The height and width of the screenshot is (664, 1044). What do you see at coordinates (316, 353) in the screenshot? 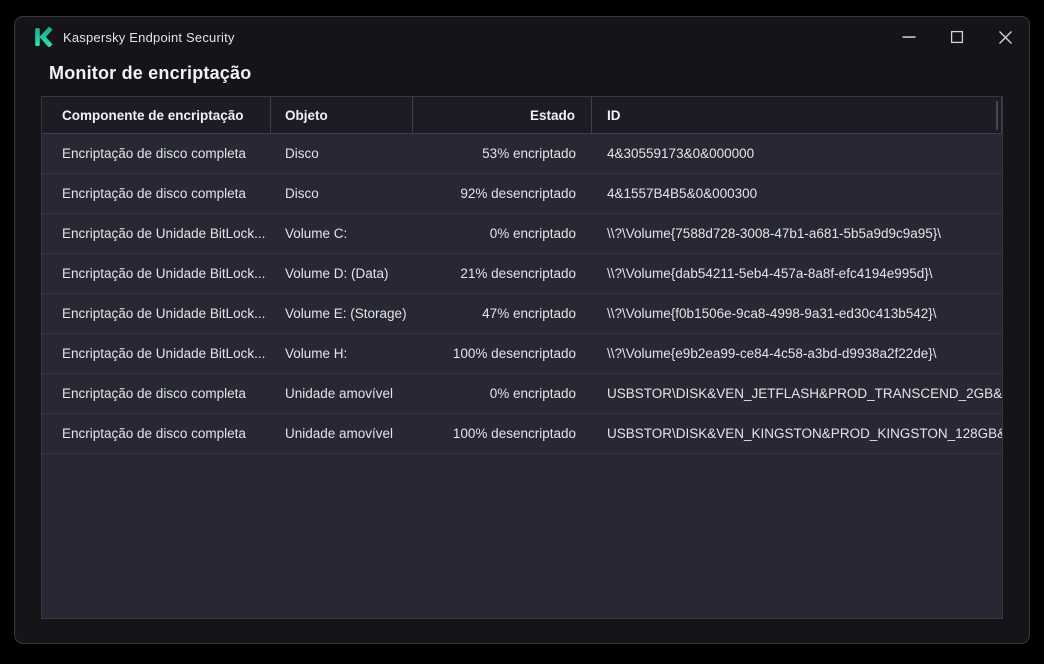
I see `cell-objeto: Volume H:` at bounding box center [316, 353].